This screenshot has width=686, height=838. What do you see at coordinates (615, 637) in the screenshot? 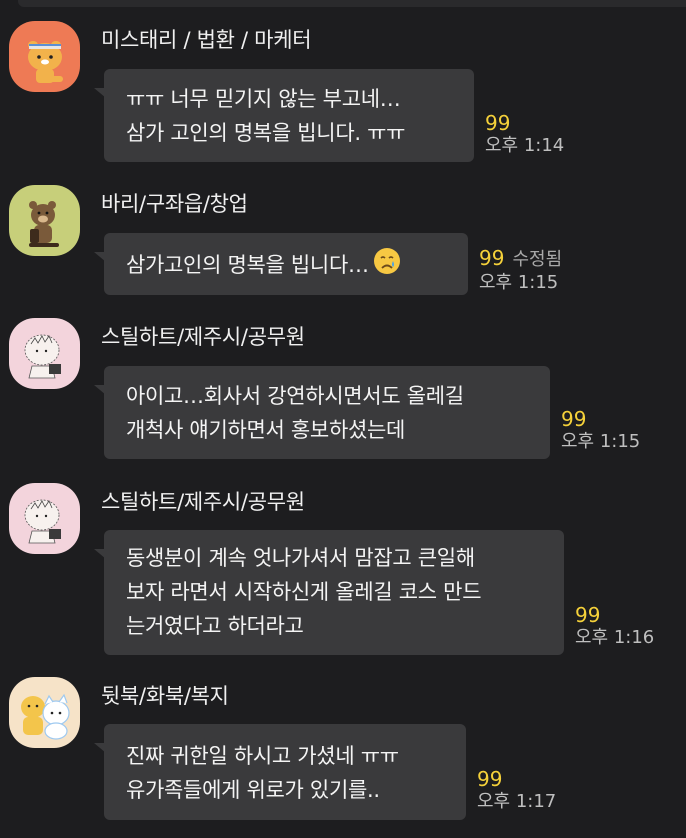
I see `timestamp: 오후 1:16` at bounding box center [615, 637].